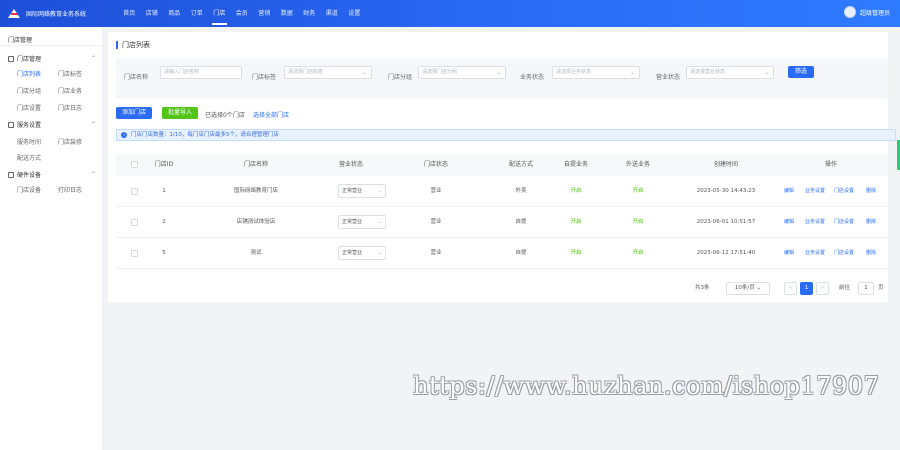 This screenshot has height=450, width=900. Describe the element at coordinates (806, 288) in the screenshot. I see `page-1-button: 1` at that location.